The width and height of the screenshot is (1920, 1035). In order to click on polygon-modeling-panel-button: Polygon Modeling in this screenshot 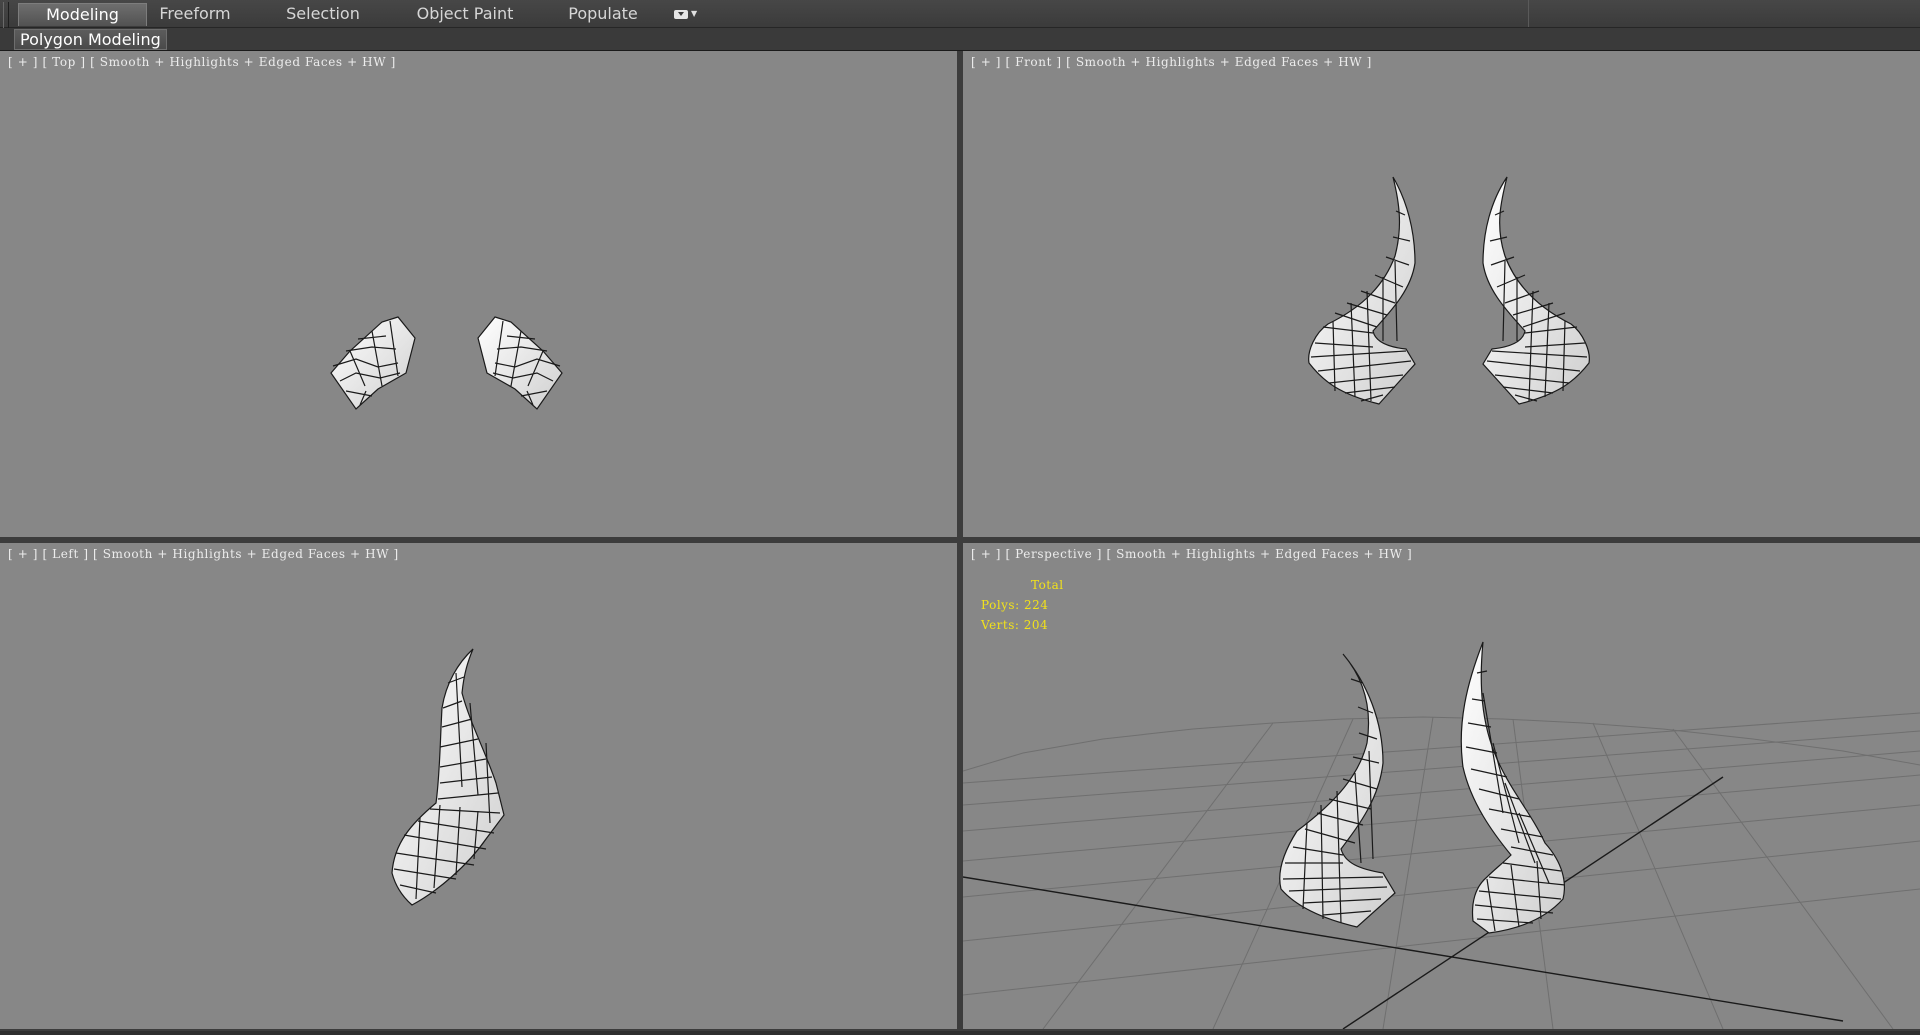, I will do `click(90, 39)`.